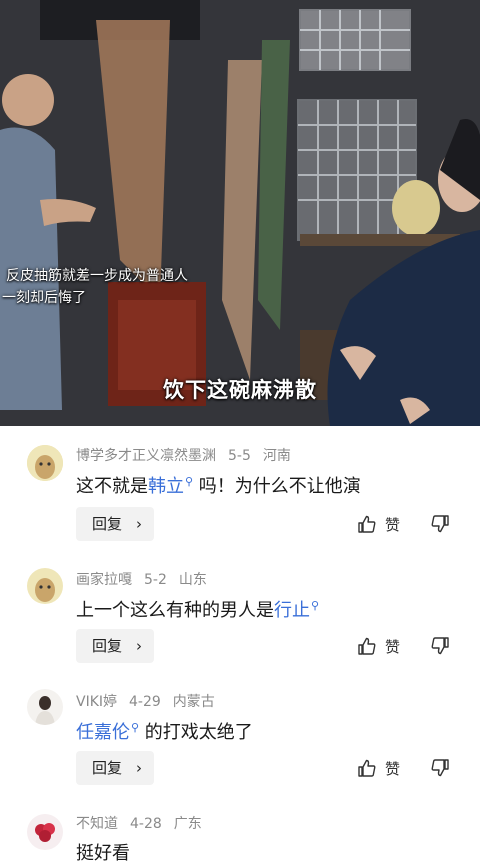 The width and height of the screenshot is (480, 865). Describe the element at coordinates (276, 456) in the screenshot. I see `comment-location: 河南` at that location.